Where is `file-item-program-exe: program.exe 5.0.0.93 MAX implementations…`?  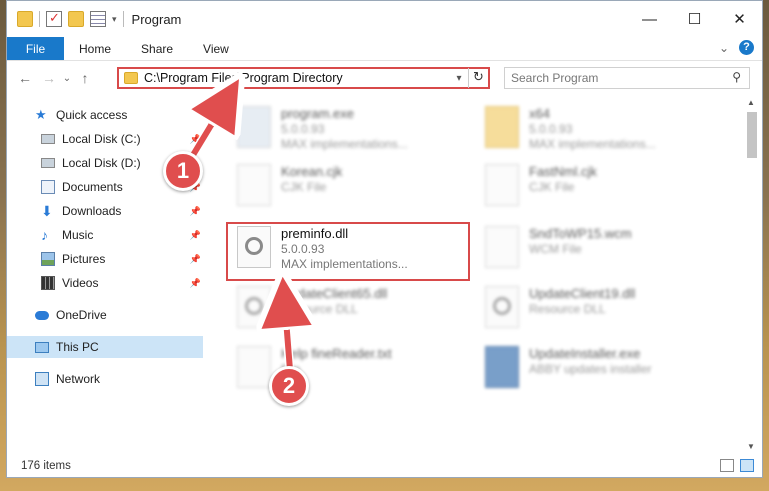 file-item-program-exe: program.exe 5.0.0.93 MAX implementations… is located at coordinates (322, 131).